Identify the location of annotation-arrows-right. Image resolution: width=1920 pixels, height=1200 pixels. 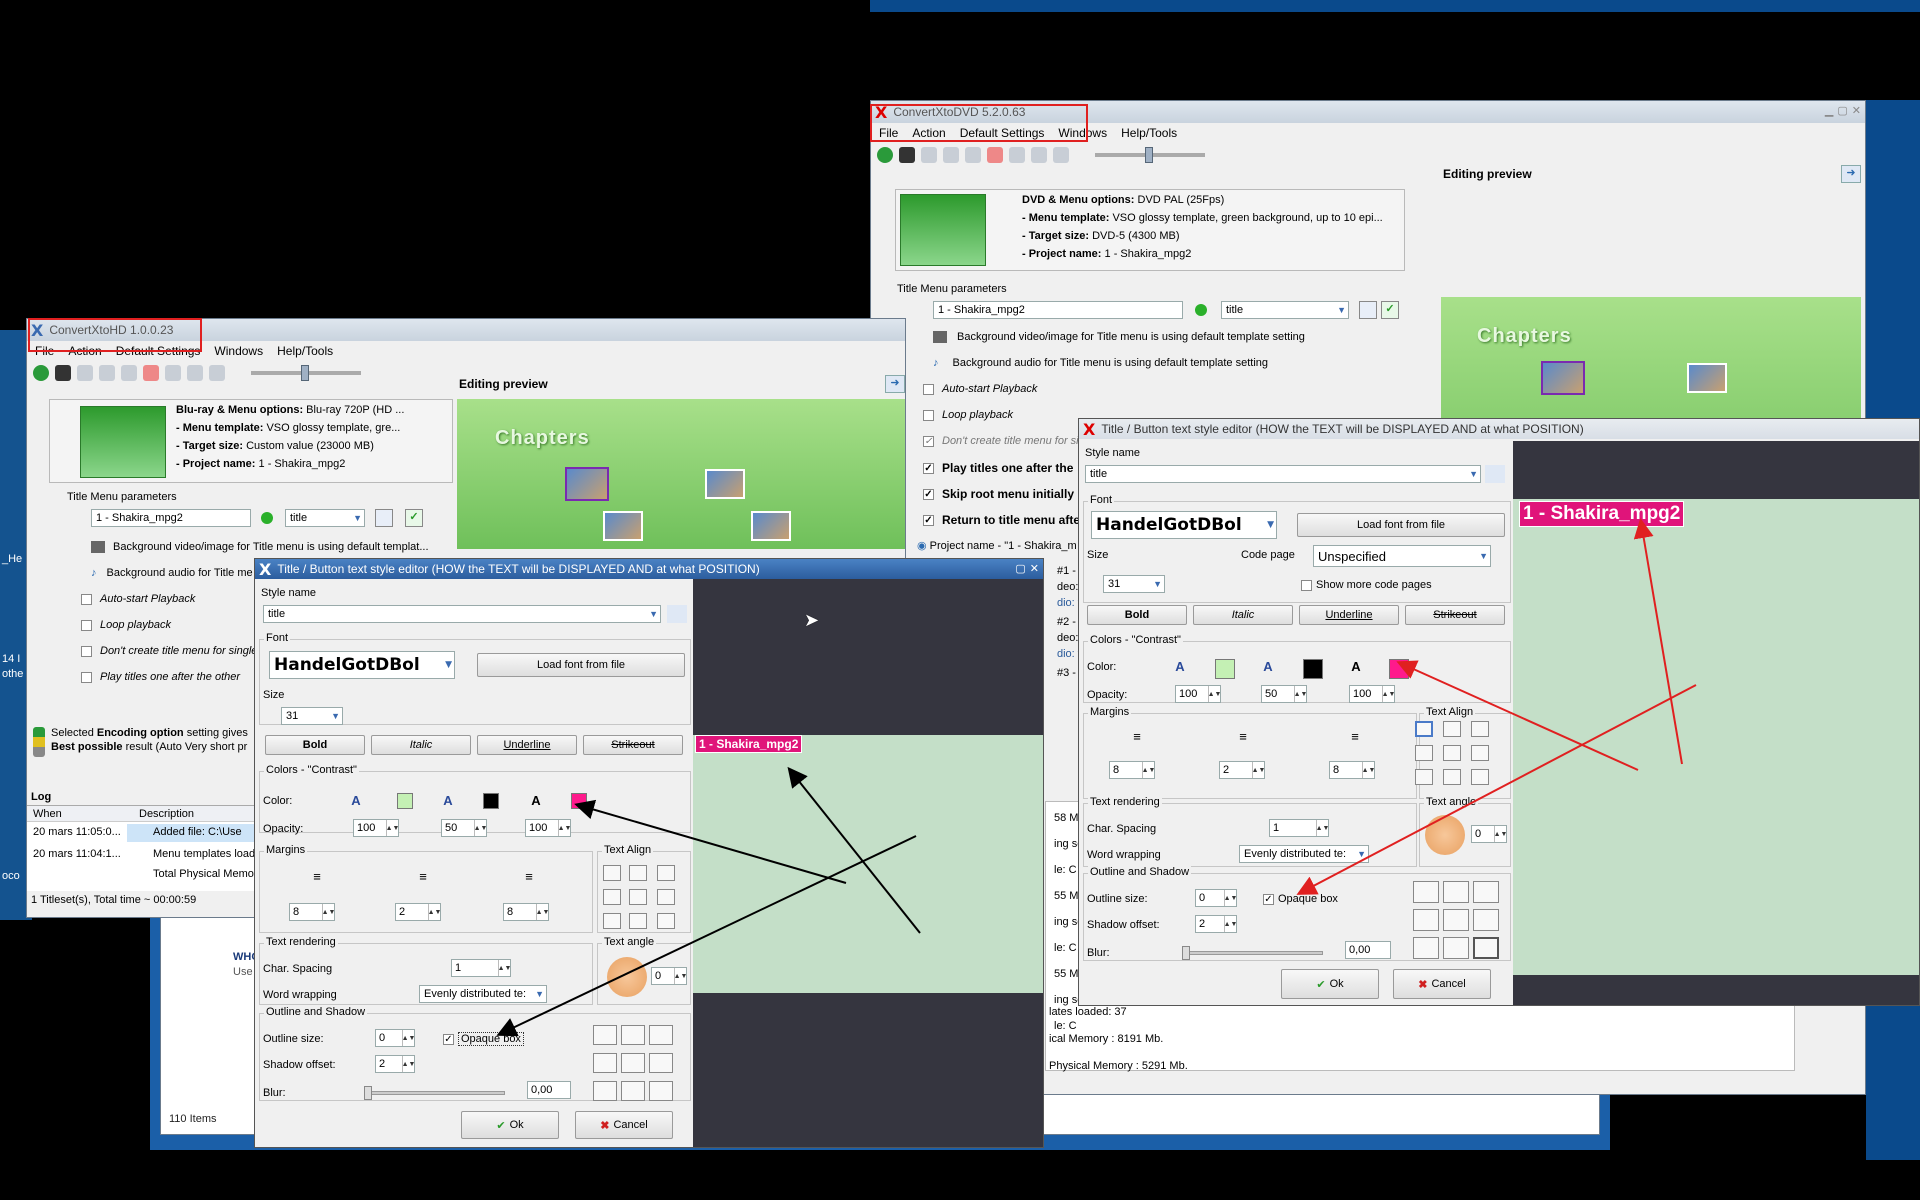
(1496, 706).